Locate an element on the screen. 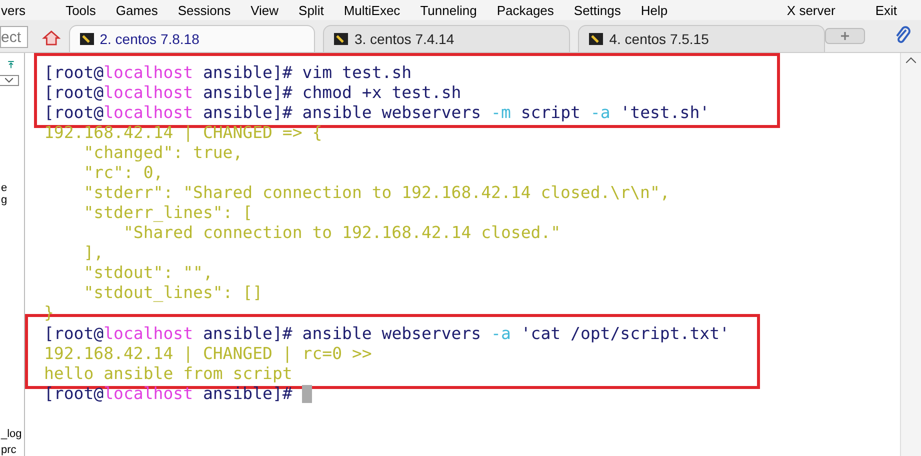 This screenshot has height=456, width=921. dropdown-button is located at coordinates (9, 80).